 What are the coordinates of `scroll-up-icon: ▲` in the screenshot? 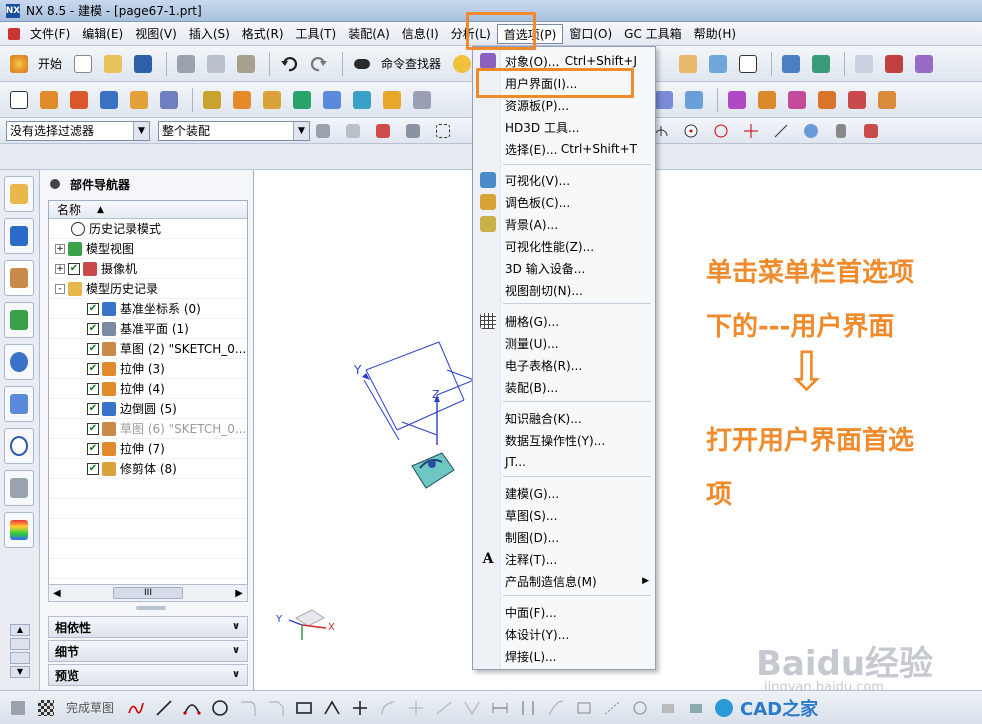 It's located at (20, 630).